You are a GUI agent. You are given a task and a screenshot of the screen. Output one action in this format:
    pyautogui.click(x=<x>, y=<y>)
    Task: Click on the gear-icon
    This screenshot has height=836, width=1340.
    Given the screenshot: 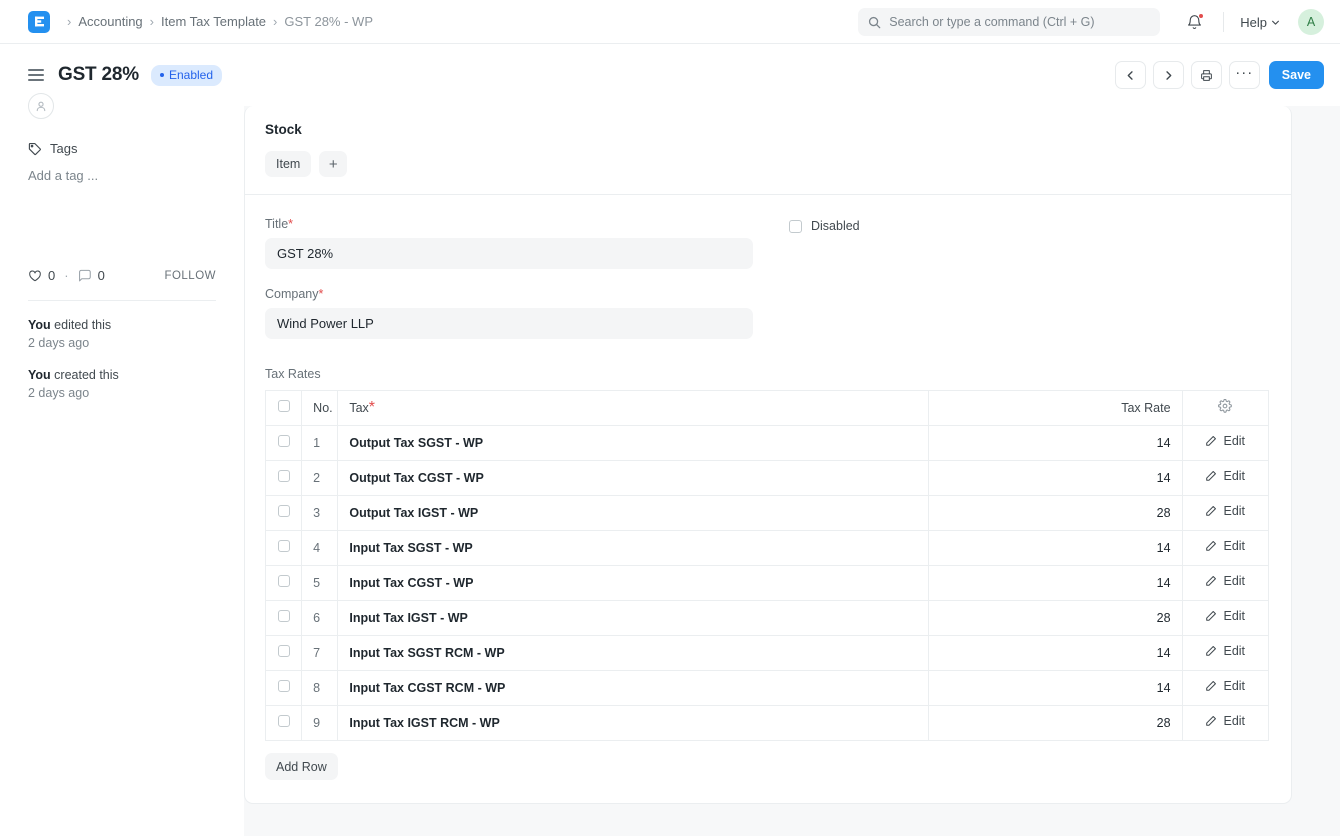 What is the action you would take?
    pyautogui.click(x=1225, y=405)
    